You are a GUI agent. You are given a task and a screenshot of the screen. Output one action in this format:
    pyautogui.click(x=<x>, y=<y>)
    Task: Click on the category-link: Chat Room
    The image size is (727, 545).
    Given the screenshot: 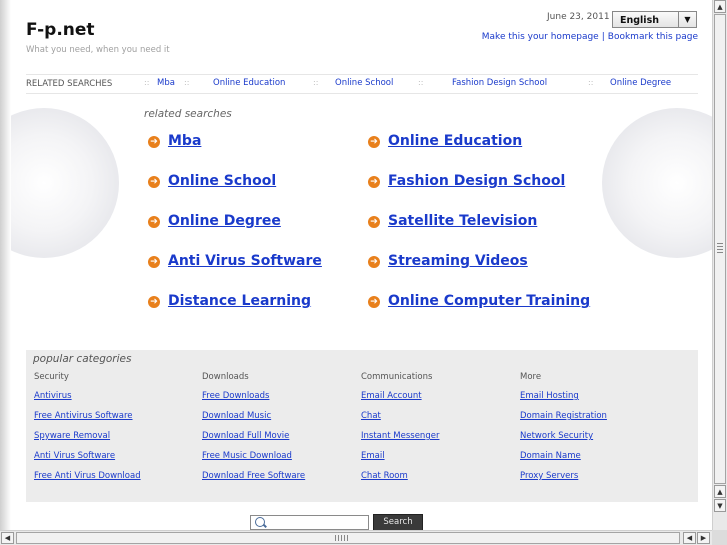 What is the action you would take?
    pyautogui.click(x=400, y=481)
    